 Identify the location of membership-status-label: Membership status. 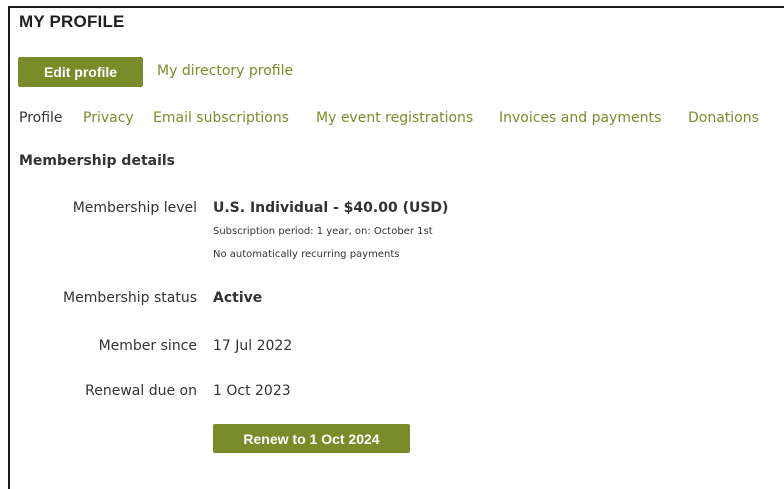
(130, 298).